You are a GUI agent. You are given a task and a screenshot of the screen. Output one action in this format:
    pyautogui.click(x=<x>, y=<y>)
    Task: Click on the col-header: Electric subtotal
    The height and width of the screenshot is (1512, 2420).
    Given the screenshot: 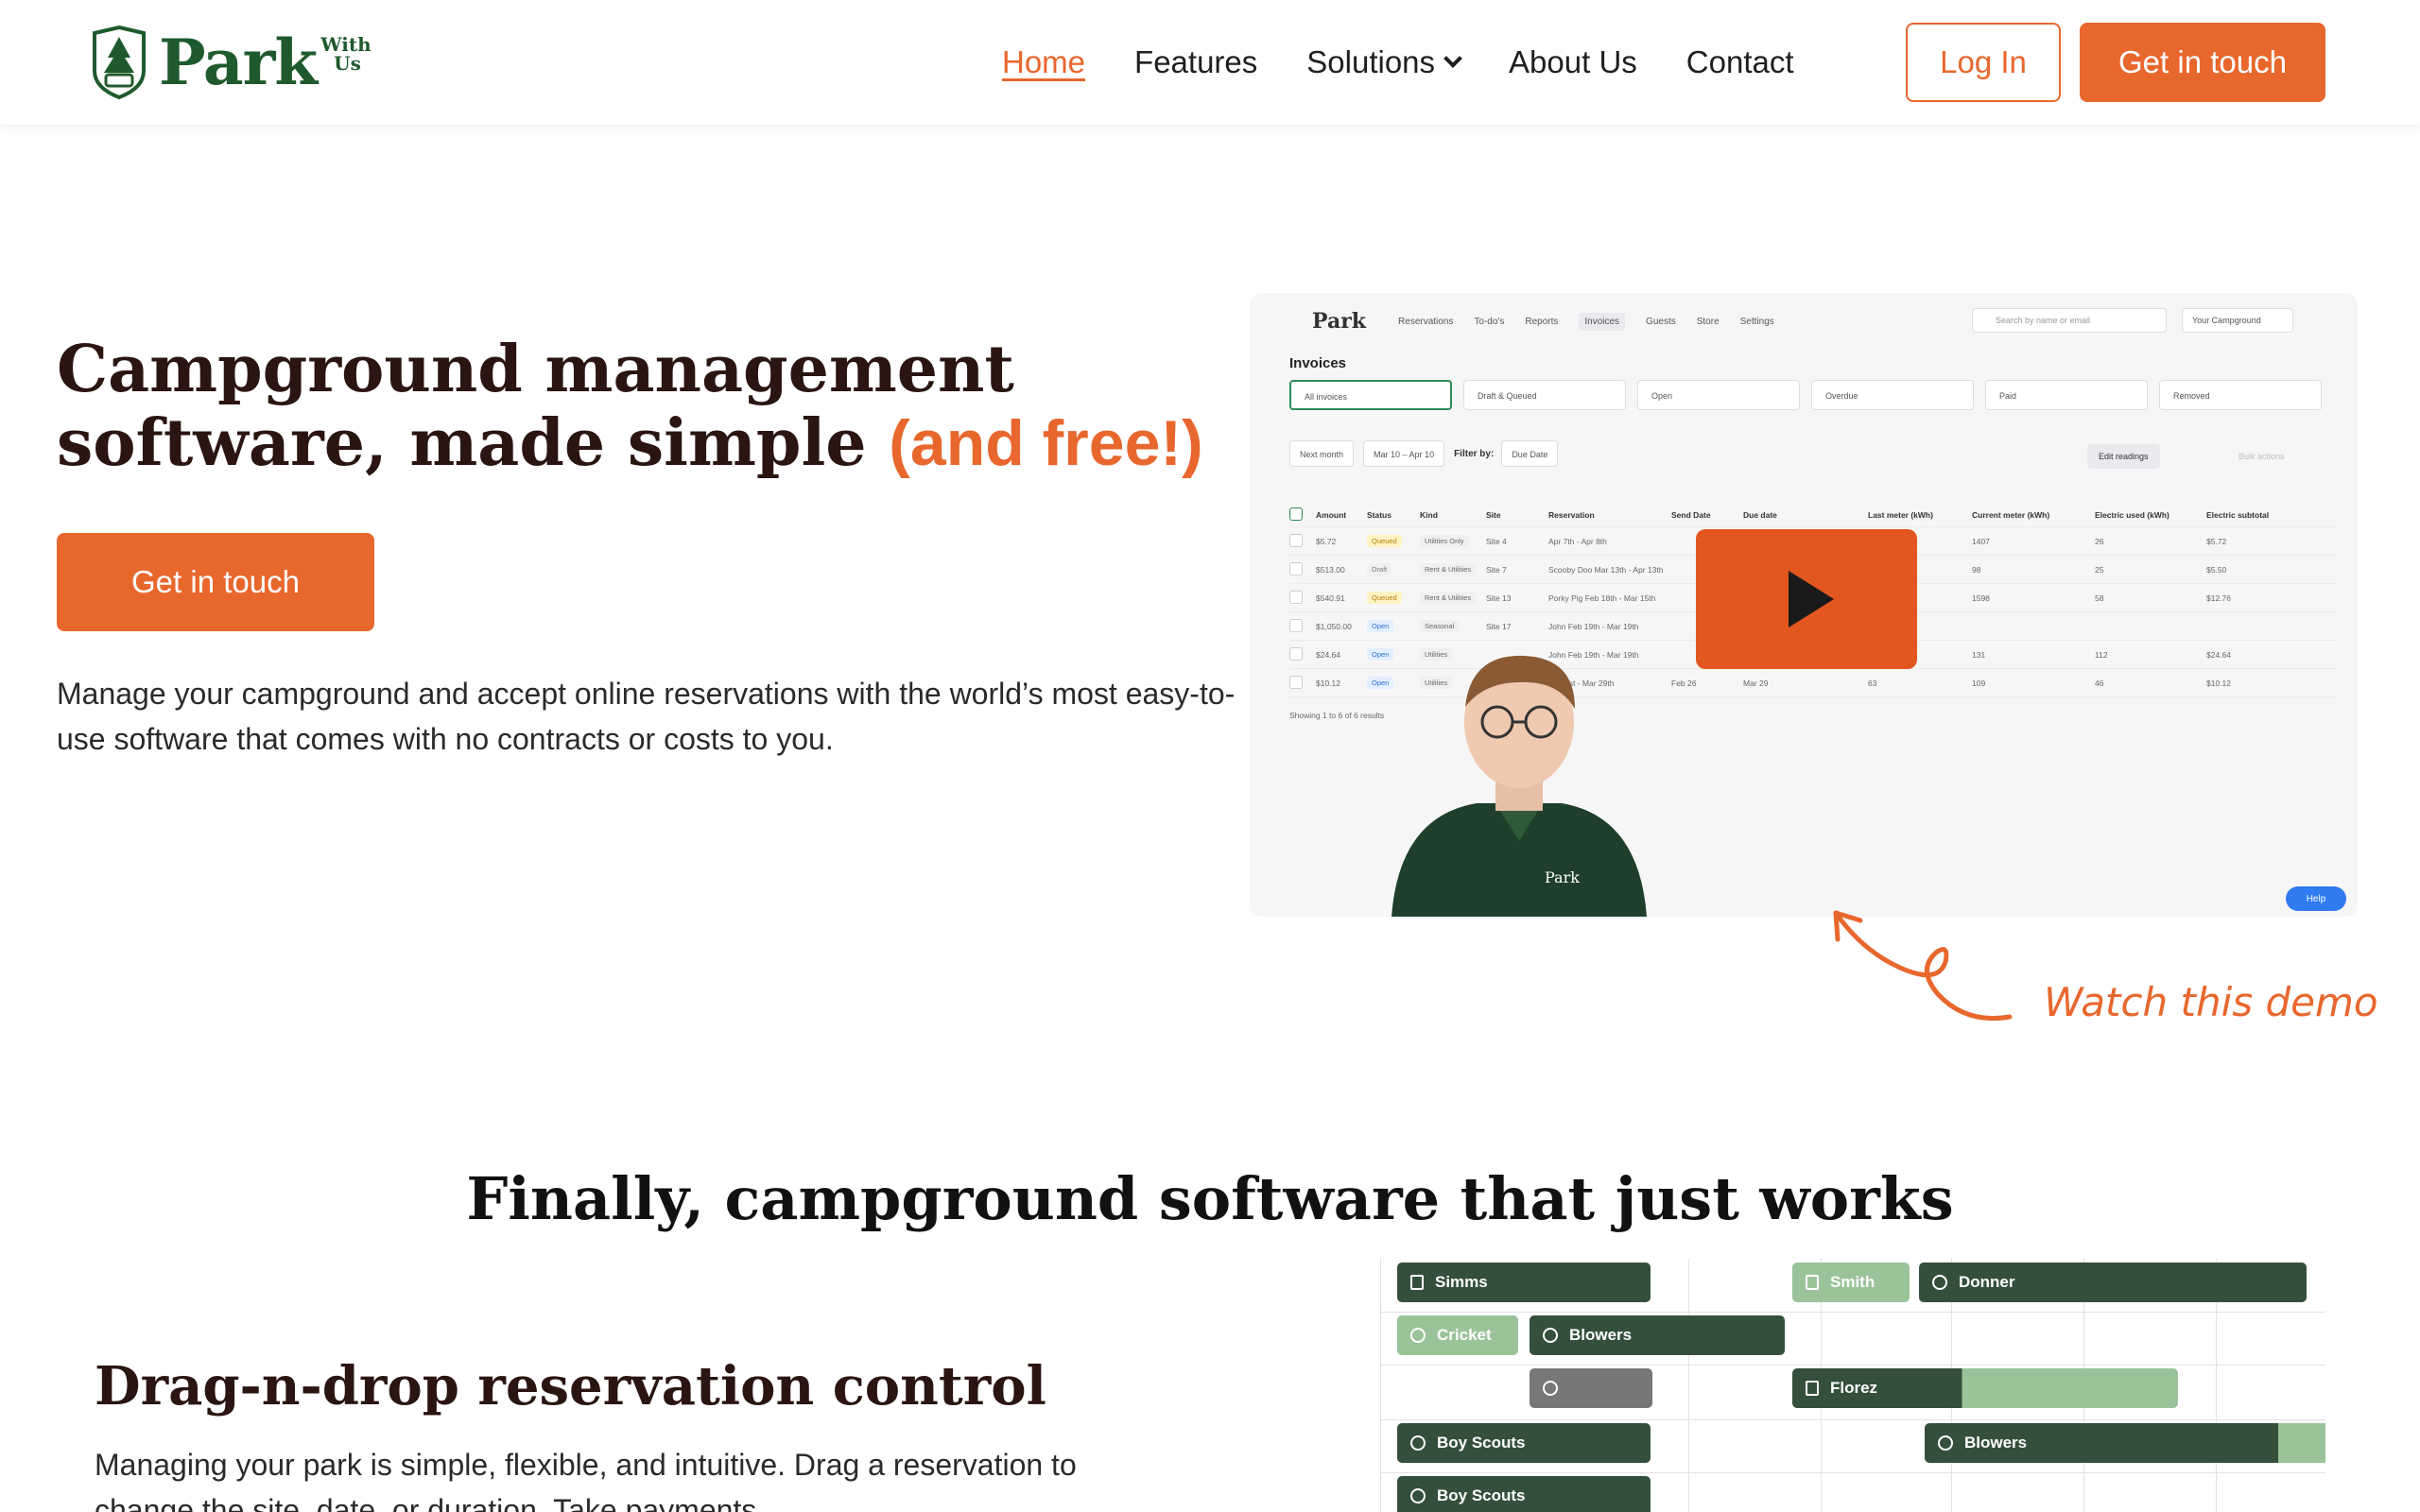 What is the action you would take?
    pyautogui.click(x=2238, y=514)
    